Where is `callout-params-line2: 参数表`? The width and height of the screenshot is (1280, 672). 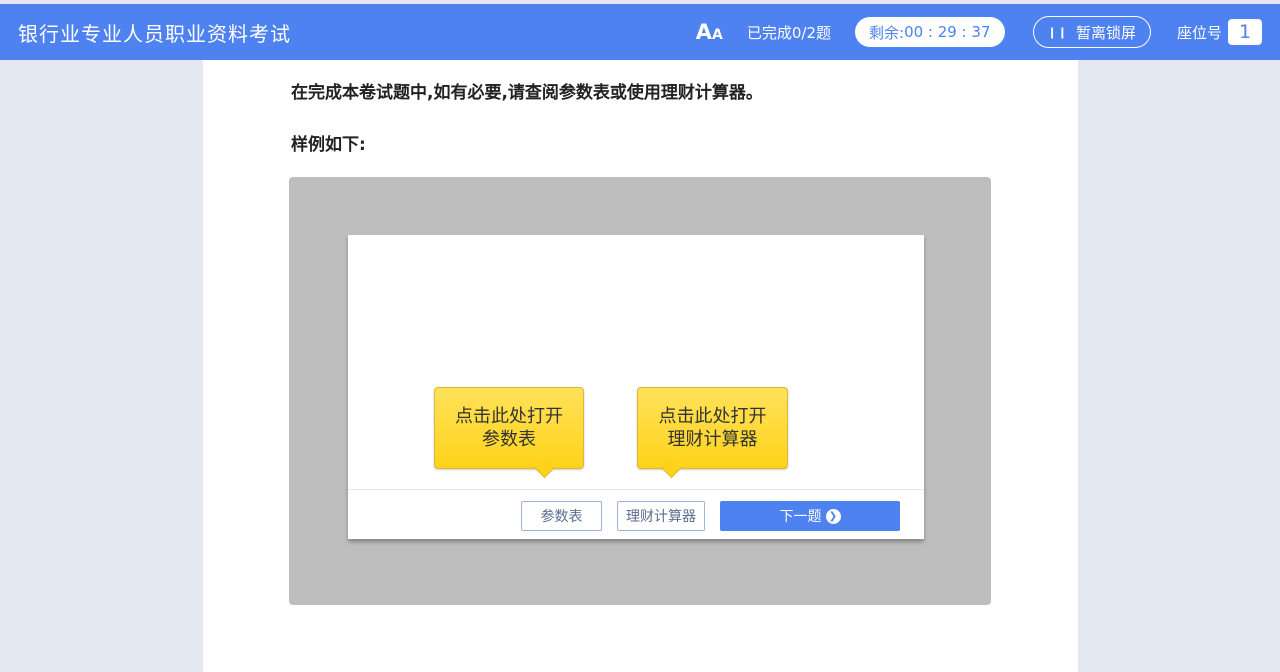
callout-params-line2: 参数表 is located at coordinates (509, 439).